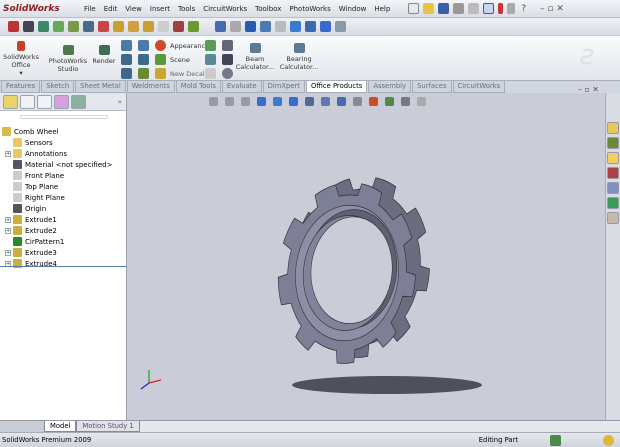 The height and width of the screenshot is (447, 620). I want to click on tree-item: + Extrude1, so click(31, 219).